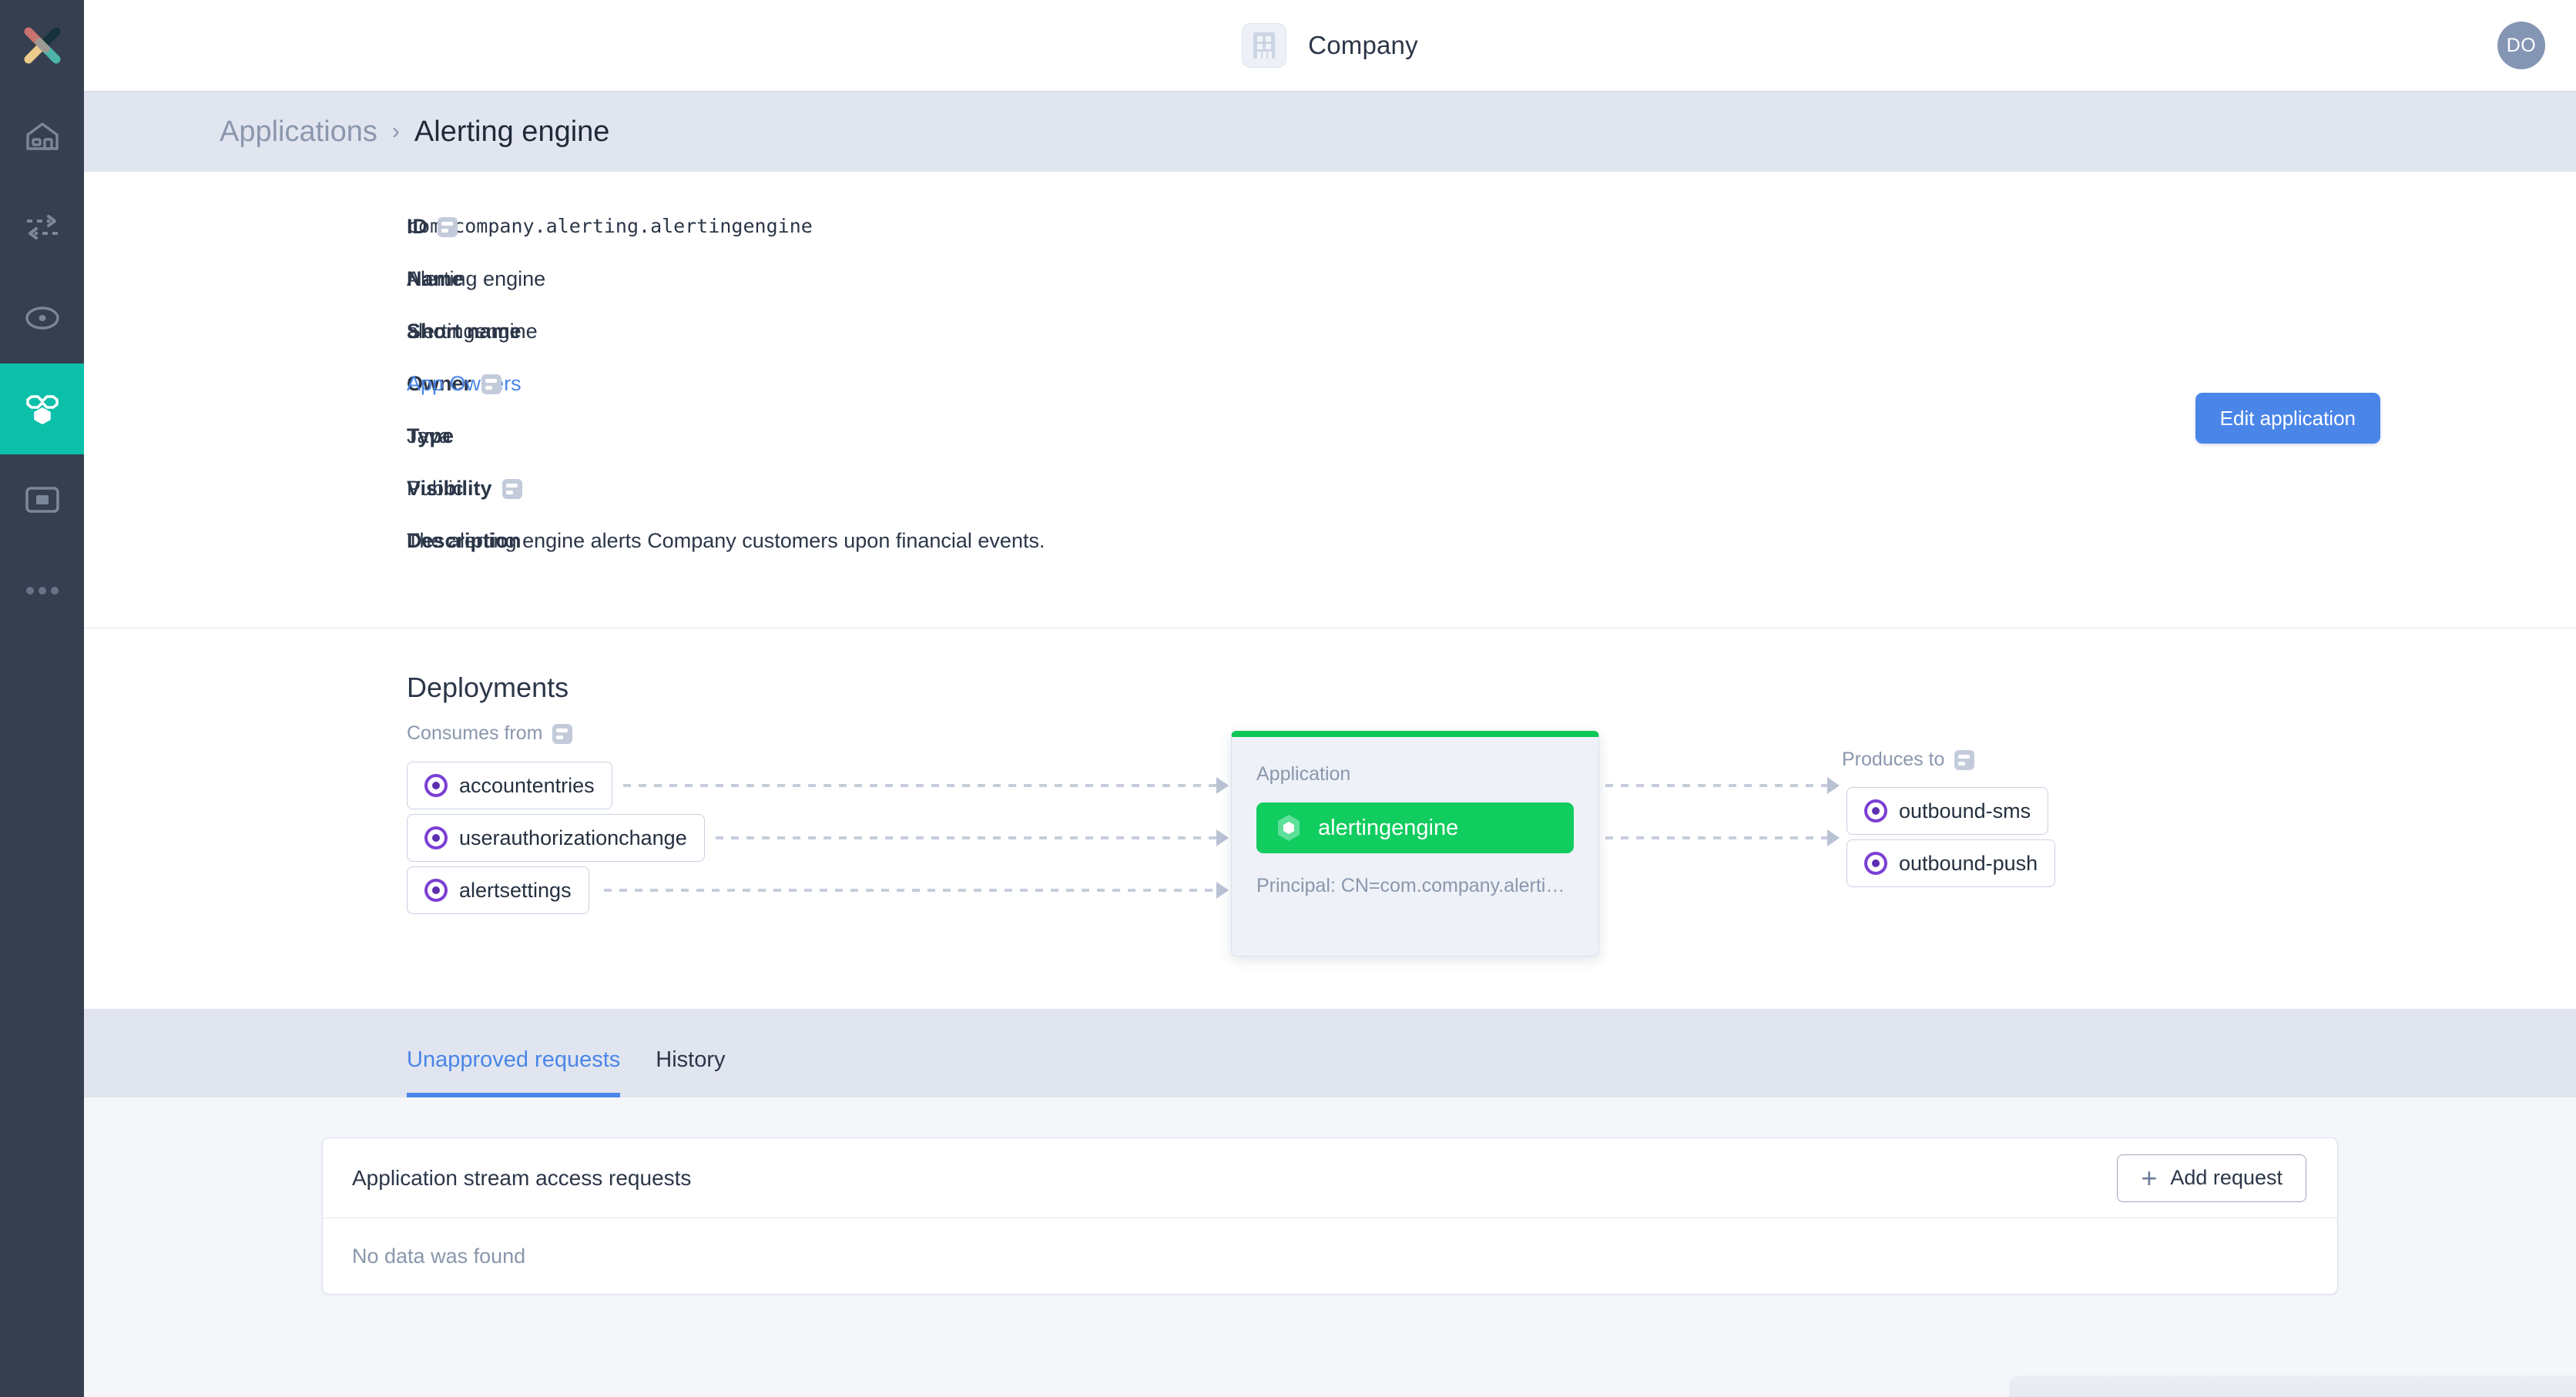 This screenshot has height=1397, width=2576. I want to click on sidebar-item-applications, so click(42, 408).